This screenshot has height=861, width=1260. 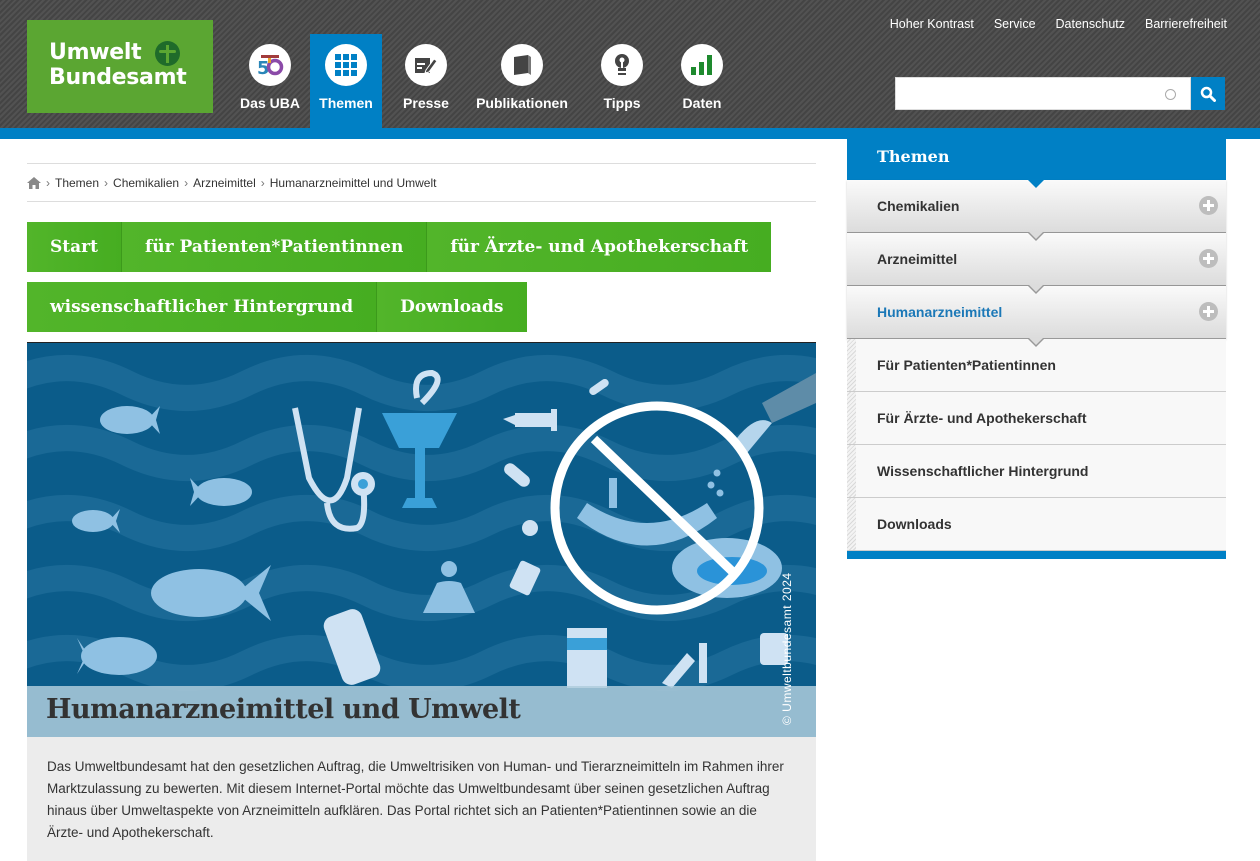 What do you see at coordinates (982, 418) in the screenshot?
I see `sidebar-subitem-label: Für Ärzte- und Apothekerschaft` at bounding box center [982, 418].